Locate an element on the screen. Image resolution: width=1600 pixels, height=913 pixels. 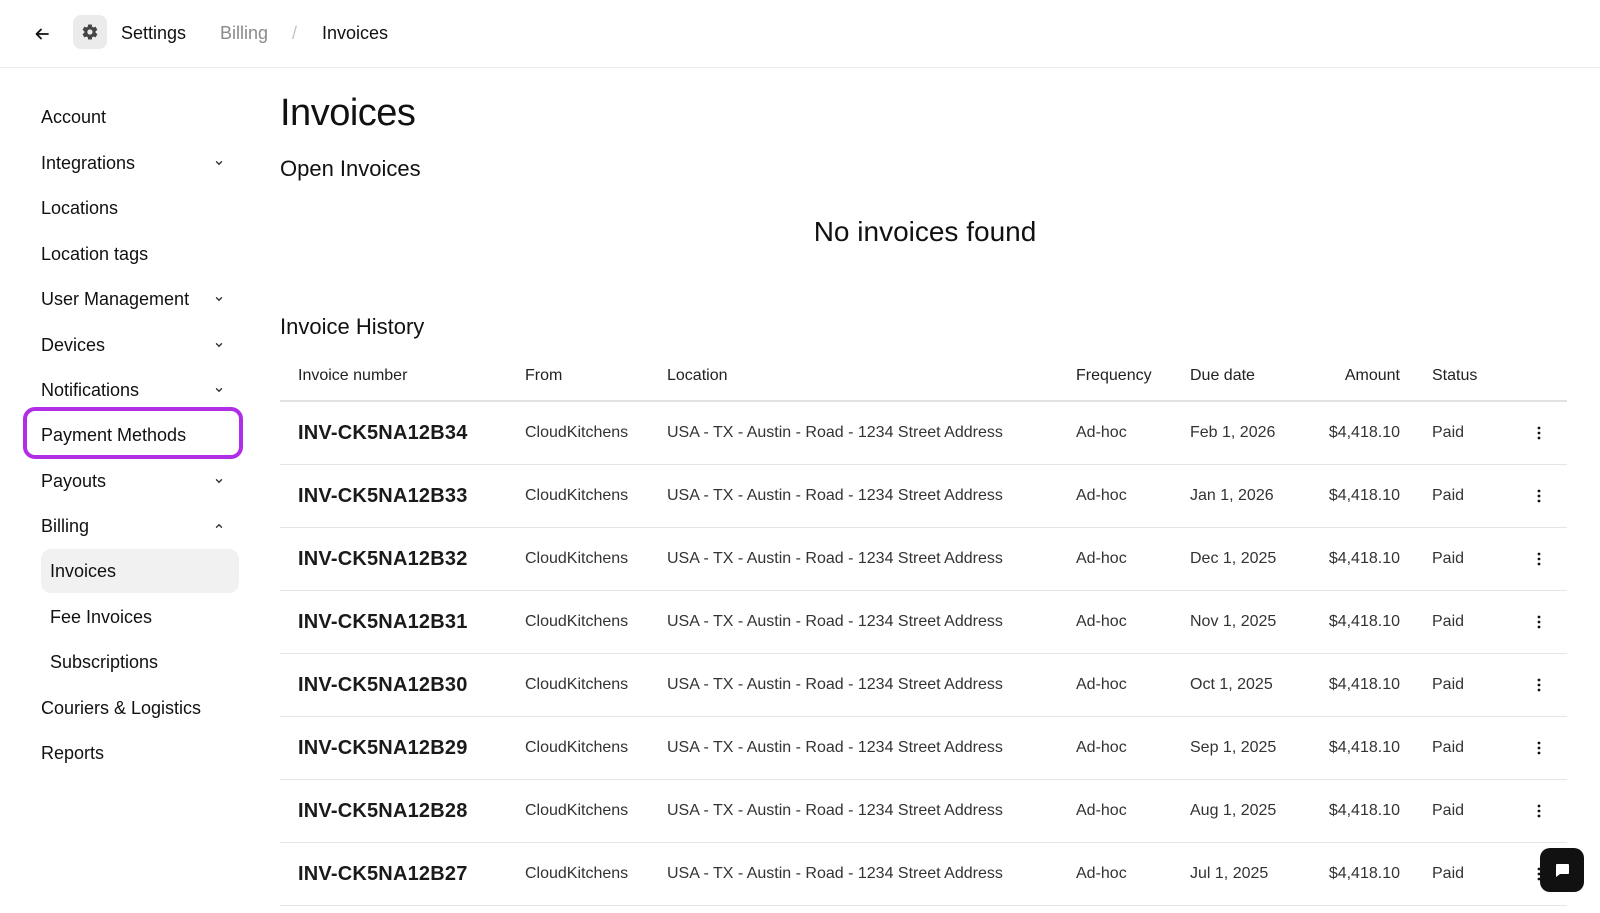
invoice-number: INV-CK5NA12B31 is located at coordinates (383, 622).